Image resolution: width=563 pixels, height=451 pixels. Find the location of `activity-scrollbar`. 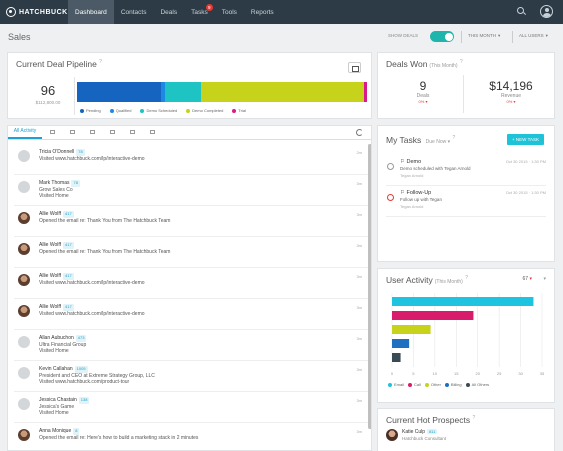

activity-scrollbar is located at coordinates (369, 286).